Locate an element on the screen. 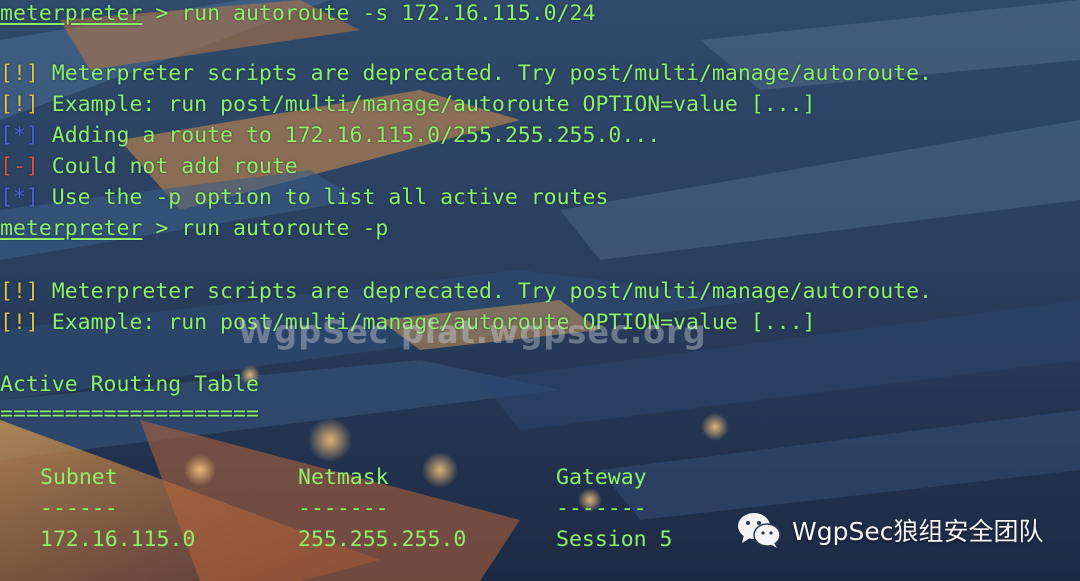  table-cell-netmask: 255.255.255.0 is located at coordinates (382, 539).